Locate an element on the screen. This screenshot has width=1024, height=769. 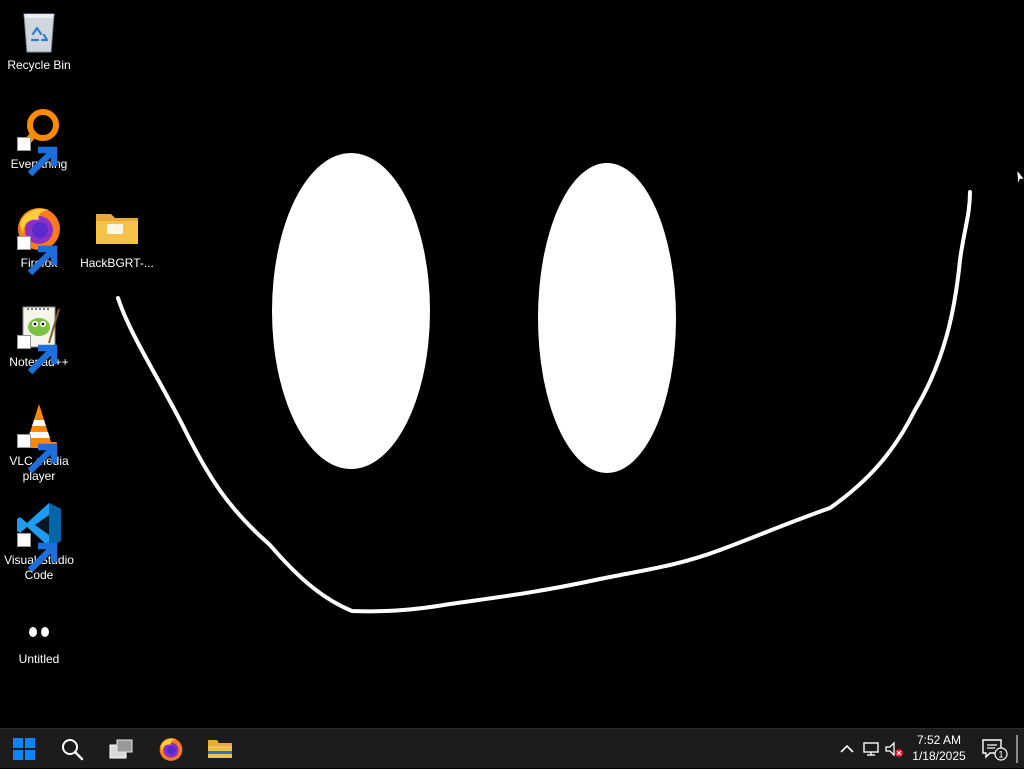
desktop-icon-vscode: Visual Studio Code is located at coordinates (39, 542).